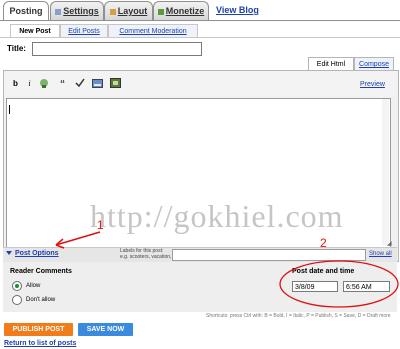 This screenshot has height=349, width=400. I want to click on annotation-arrow-line, so click(78, 238).